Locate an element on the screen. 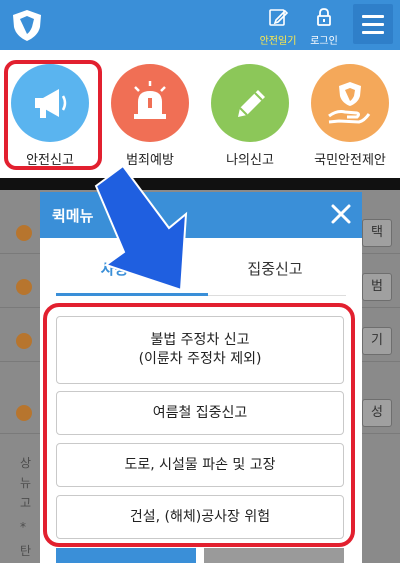 The image size is (400, 563). background-button: 범 is located at coordinates (377, 287).